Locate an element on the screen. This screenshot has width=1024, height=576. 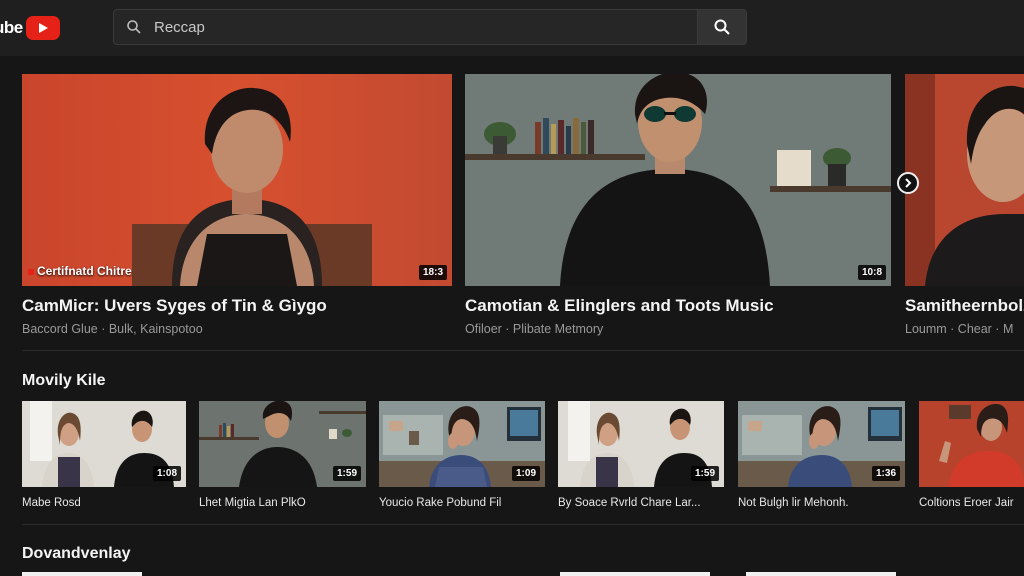
video-card: 1:08 Mabe Rosd is located at coordinates (104, 455).